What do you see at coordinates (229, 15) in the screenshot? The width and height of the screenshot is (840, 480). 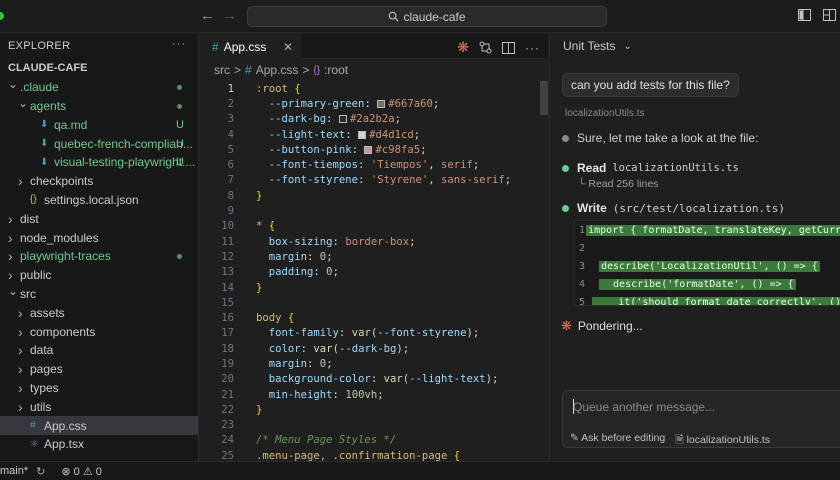 I see `forward-arrow-icon: →` at bounding box center [229, 15].